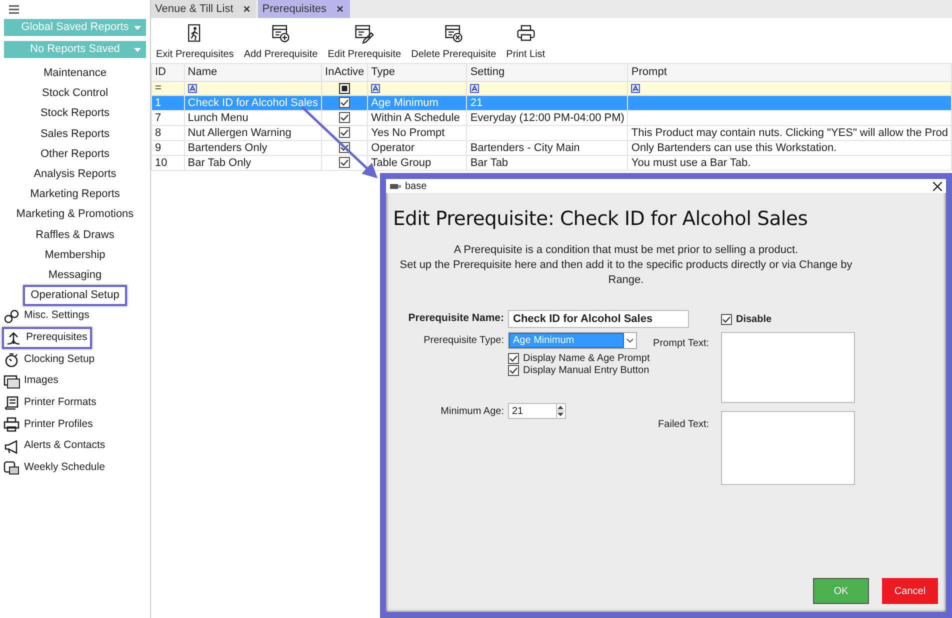 The height and width of the screenshot is (618, 952). Describe the element at coordinates (55, 446) in the screenshot. I see `sidebar-item: Alerts & Contacts` at that location.